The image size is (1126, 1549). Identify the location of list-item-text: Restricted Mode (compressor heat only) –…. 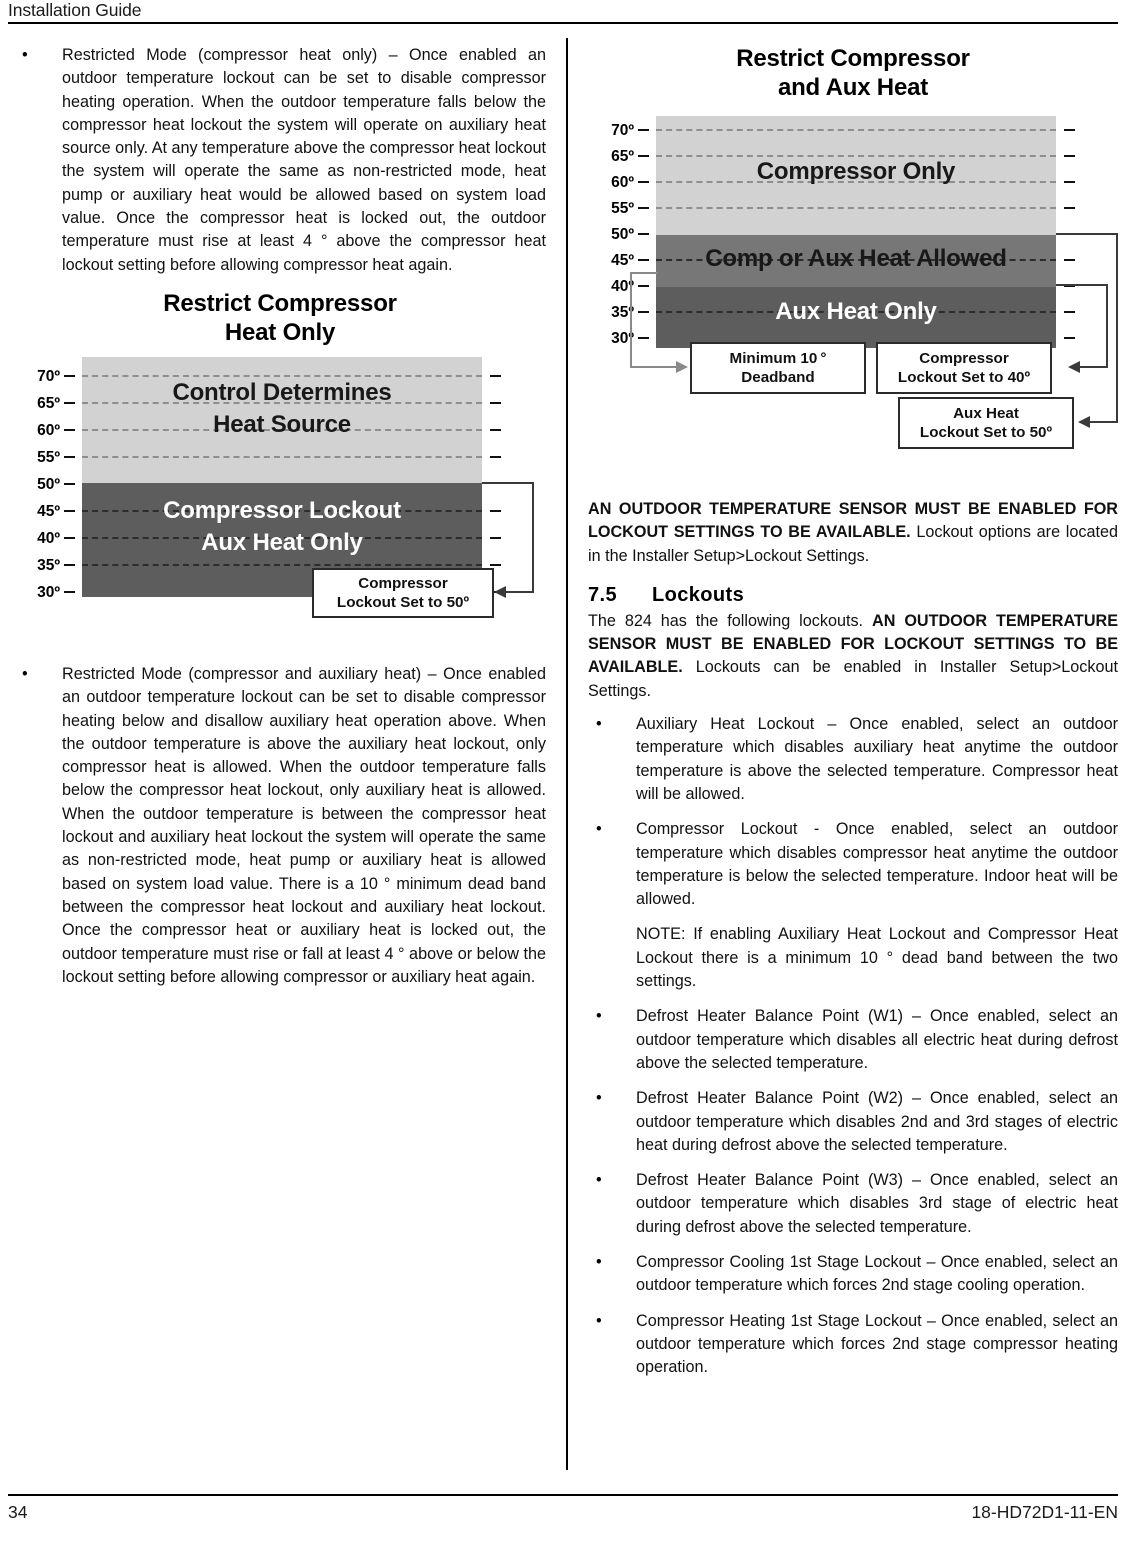
(304, 160).